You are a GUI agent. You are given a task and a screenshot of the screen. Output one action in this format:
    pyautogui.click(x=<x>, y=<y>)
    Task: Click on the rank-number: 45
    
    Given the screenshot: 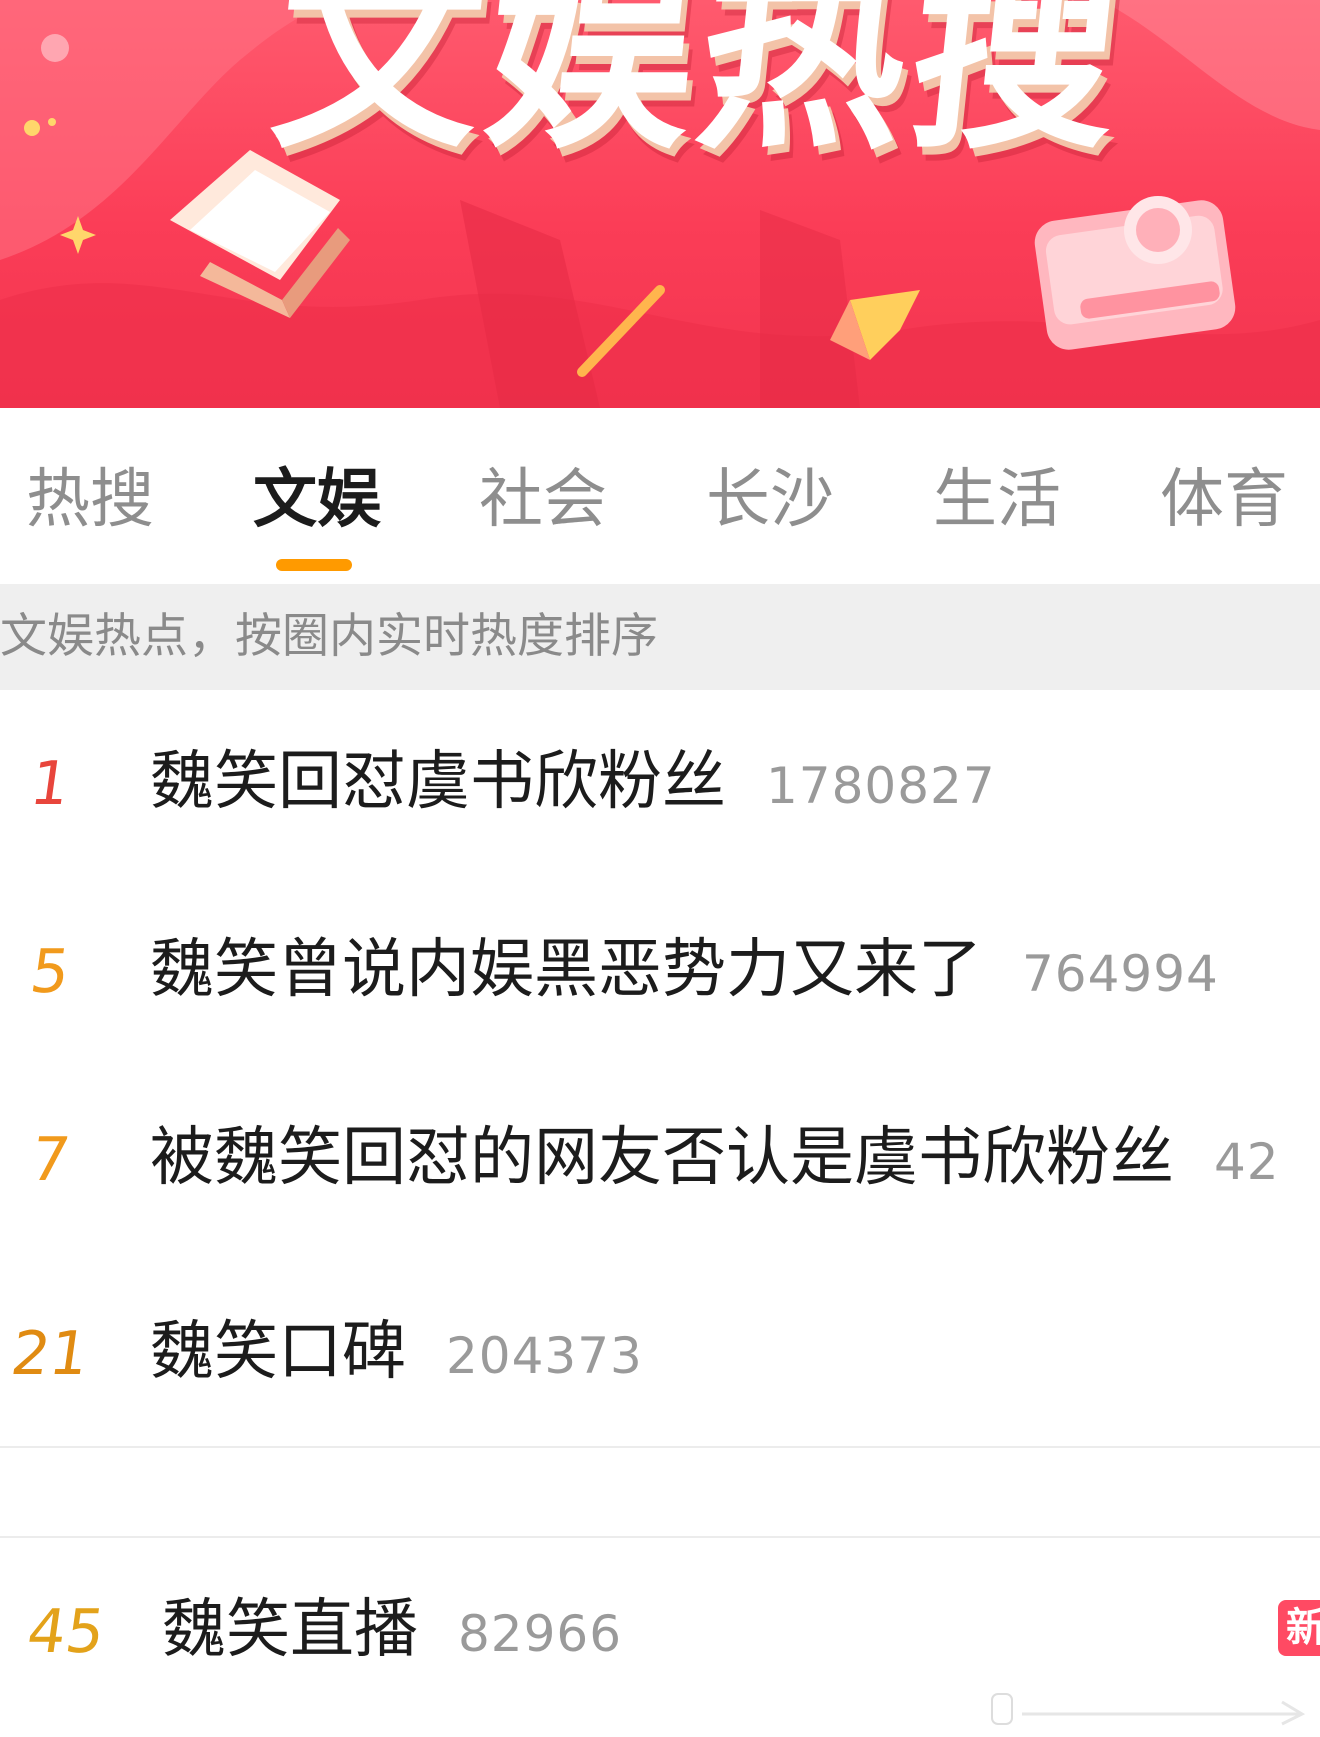 What is the action you would take?
    pyautogui.click(x=66, y=1632)
    